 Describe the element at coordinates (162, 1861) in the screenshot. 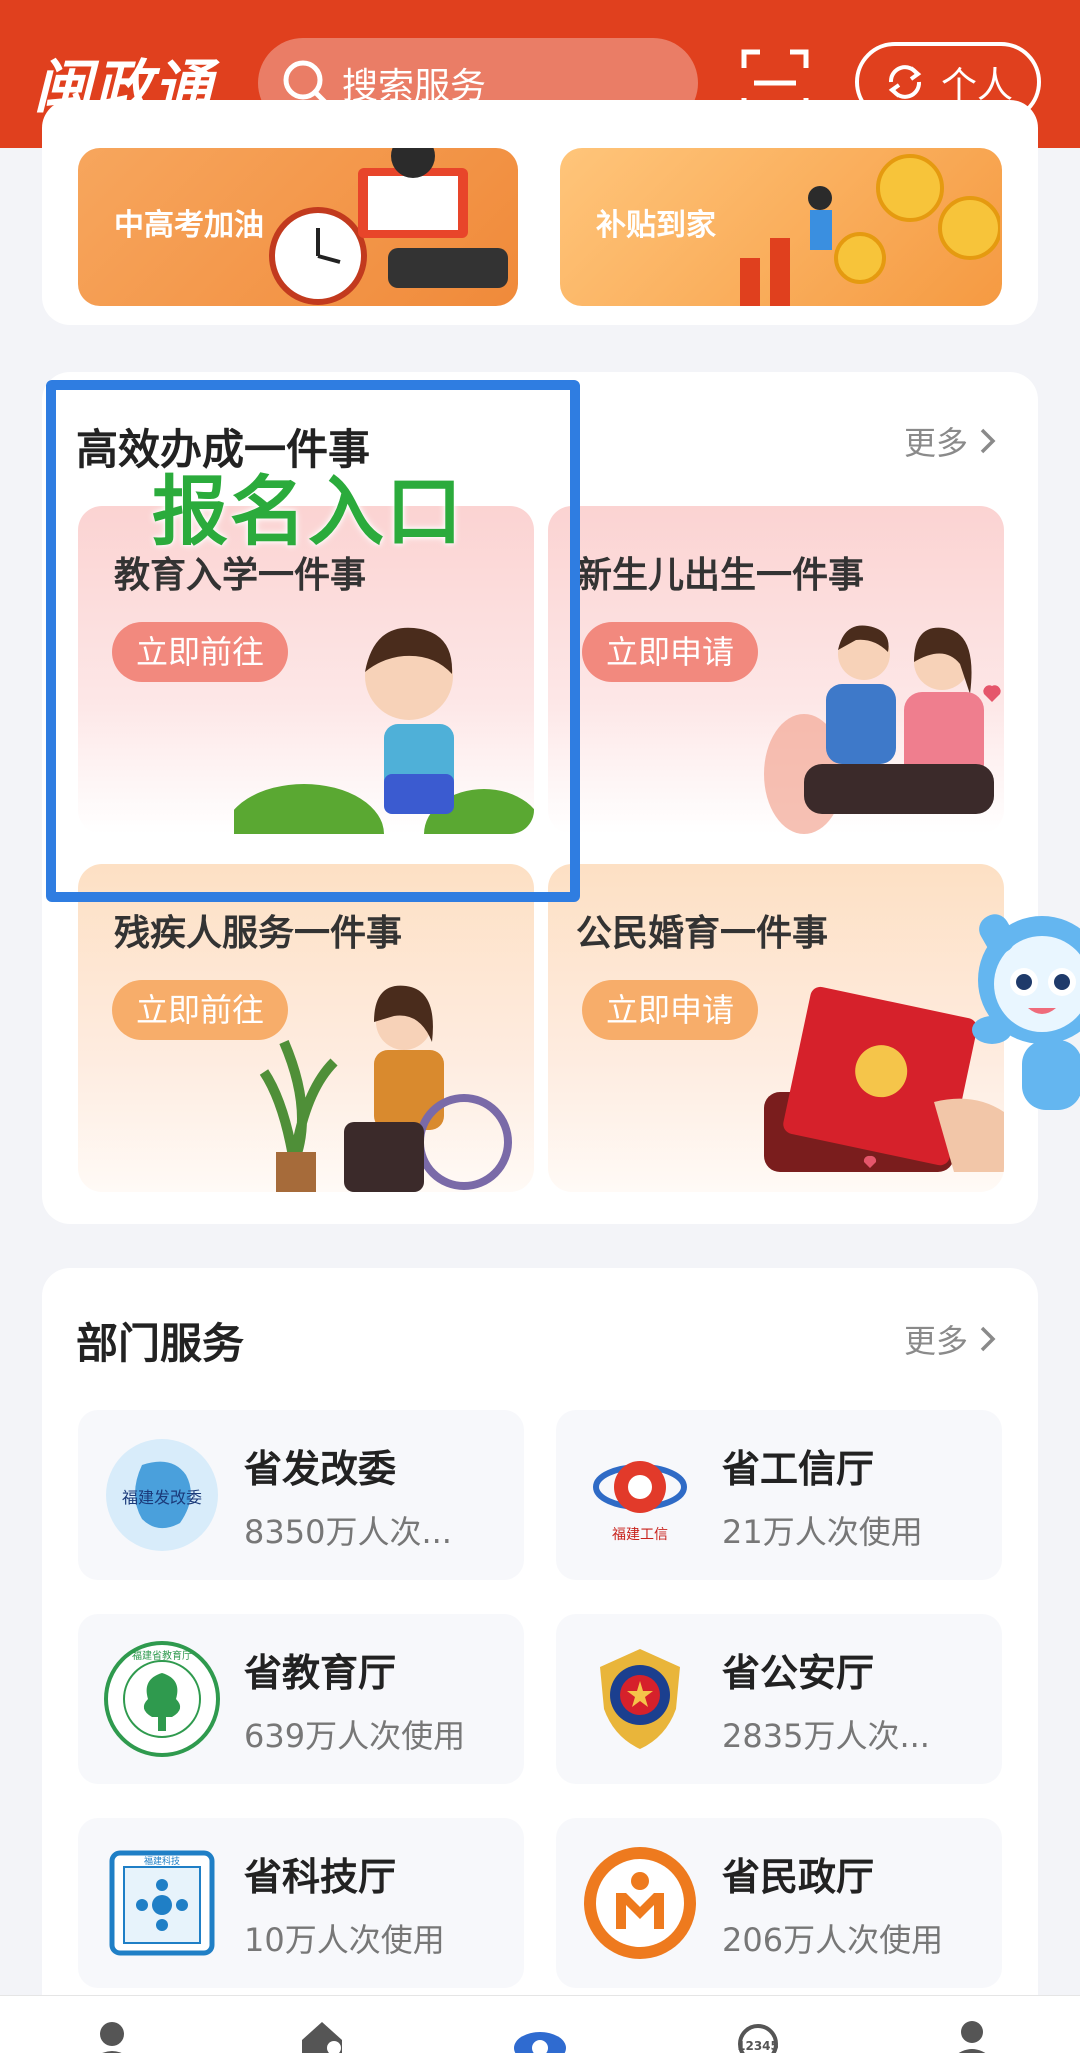

I see `svg-text: 福建科技` at that location.